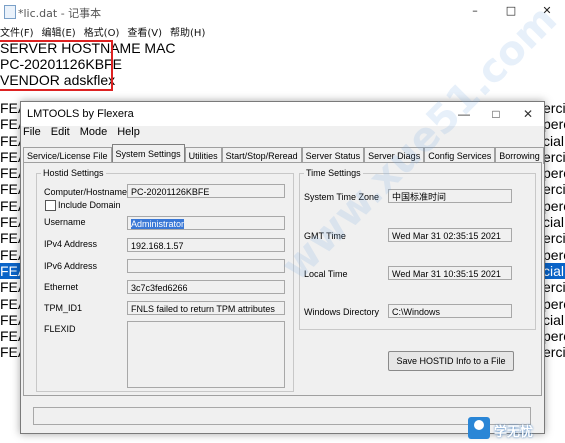 Image resolution: width=565 pixels, height=443 pixels. Describe the element at coordinates (206, 354) in the screenshot. I see `flexid-field` at that location.